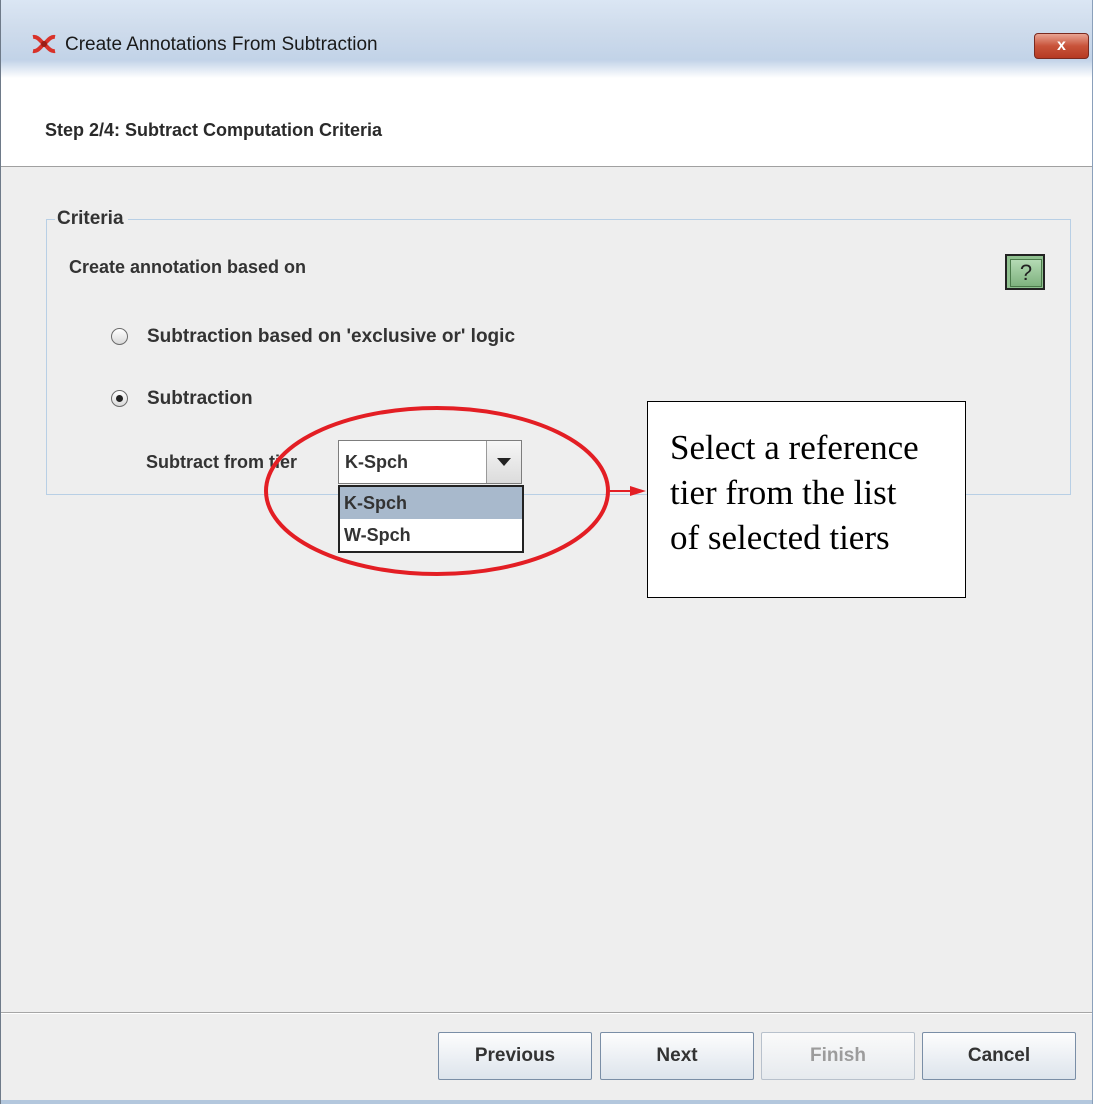  What do you see at coordinates (794, 447) in the screenshot?
I see `callout-line-1: Select a reference` at bounding box center [794, 447].